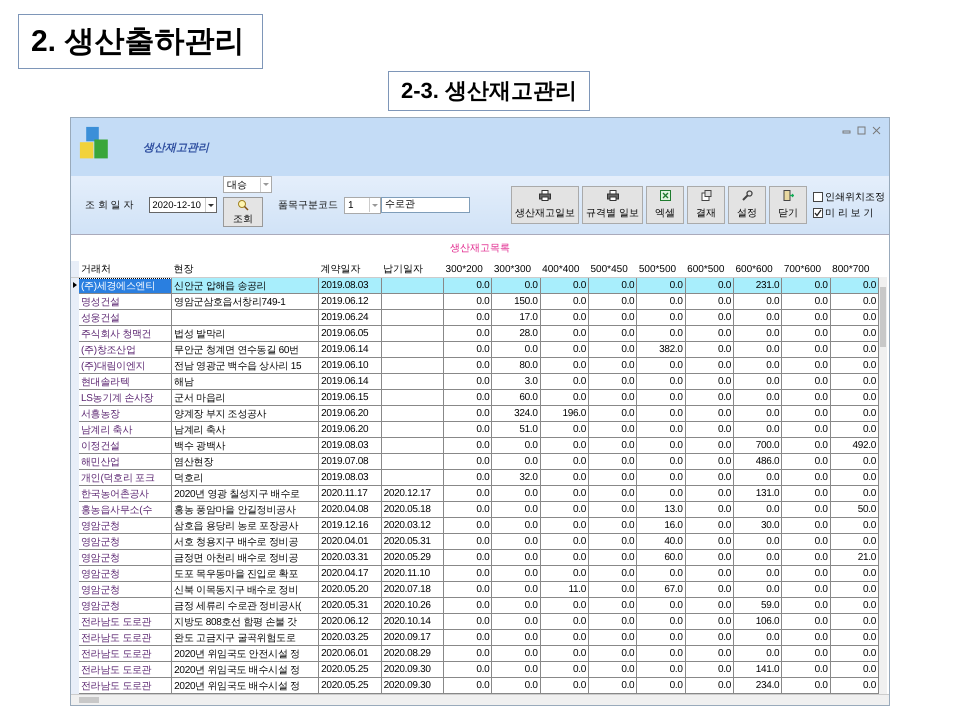  Describe the element at coordinates (189, 478) in the screenshot. I see `table-cell: 덕호리` at that location.